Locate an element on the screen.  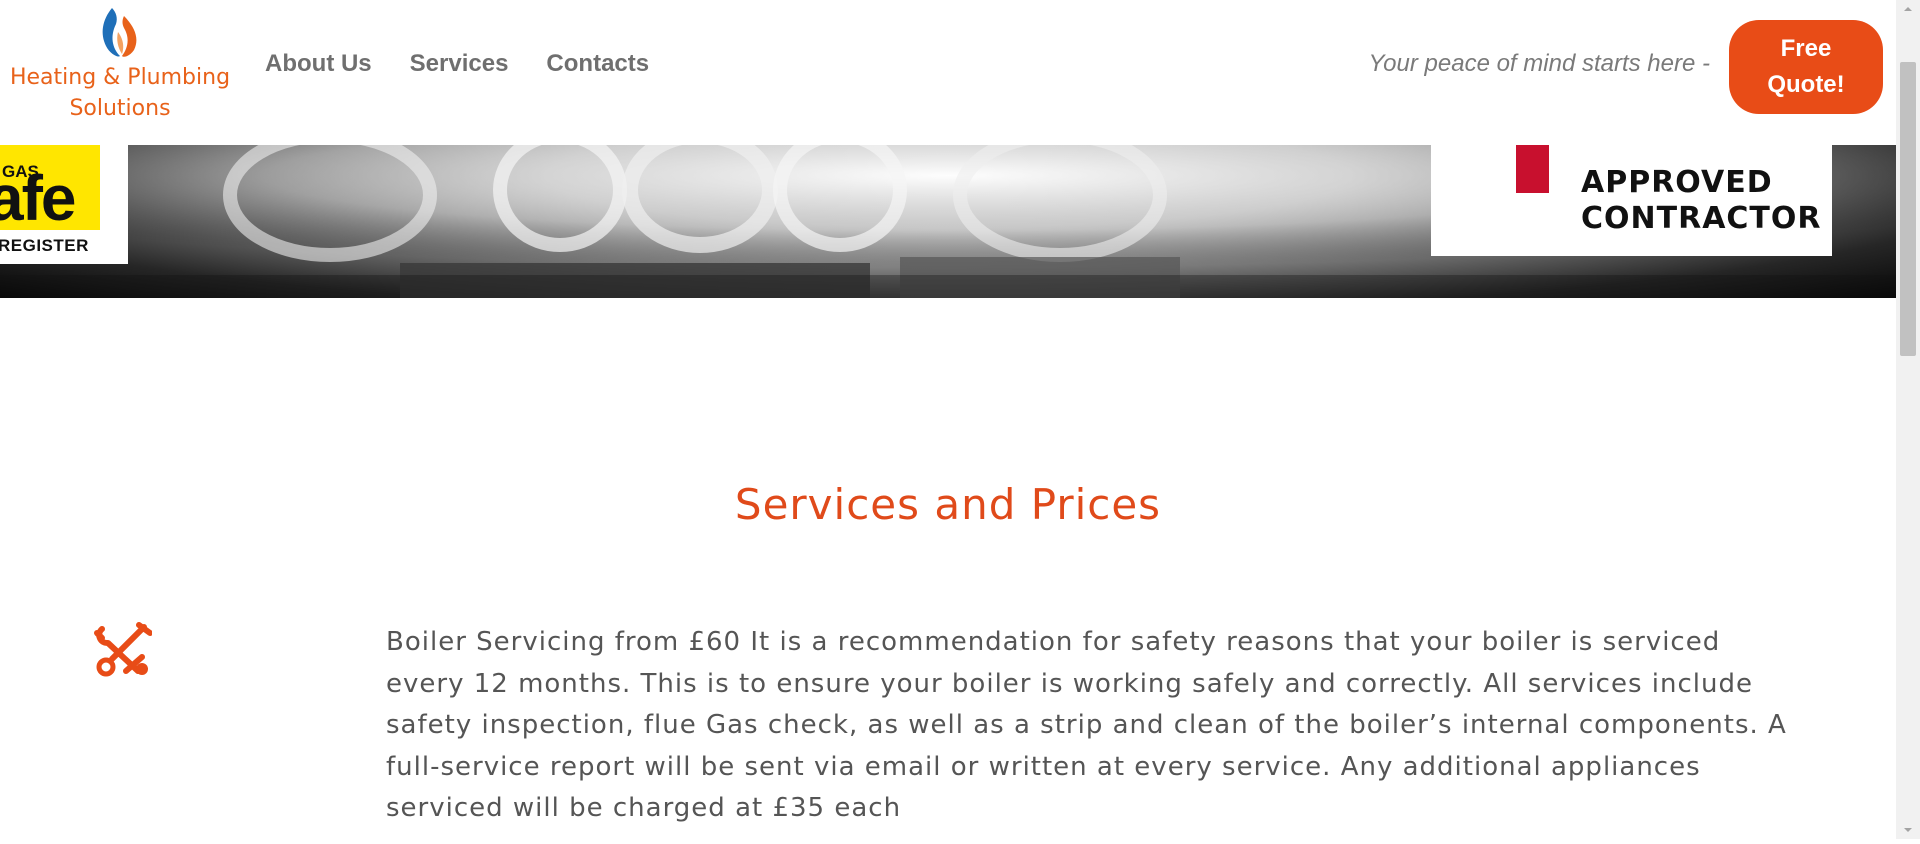
nav-services: Services is located at coordinates (459, 64).